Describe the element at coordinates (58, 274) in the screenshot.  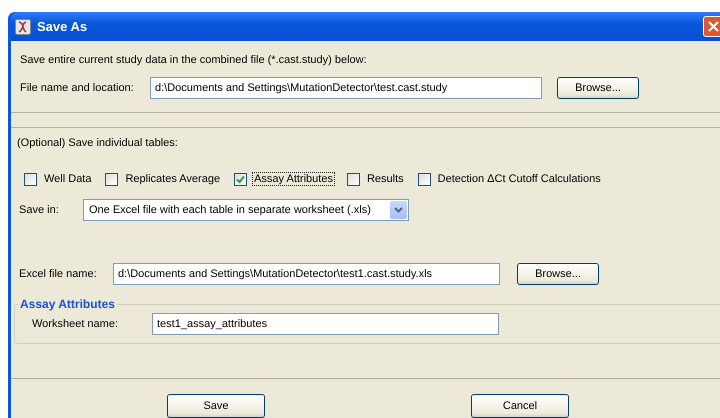
I see `field-label: Excel file name:` at that location.